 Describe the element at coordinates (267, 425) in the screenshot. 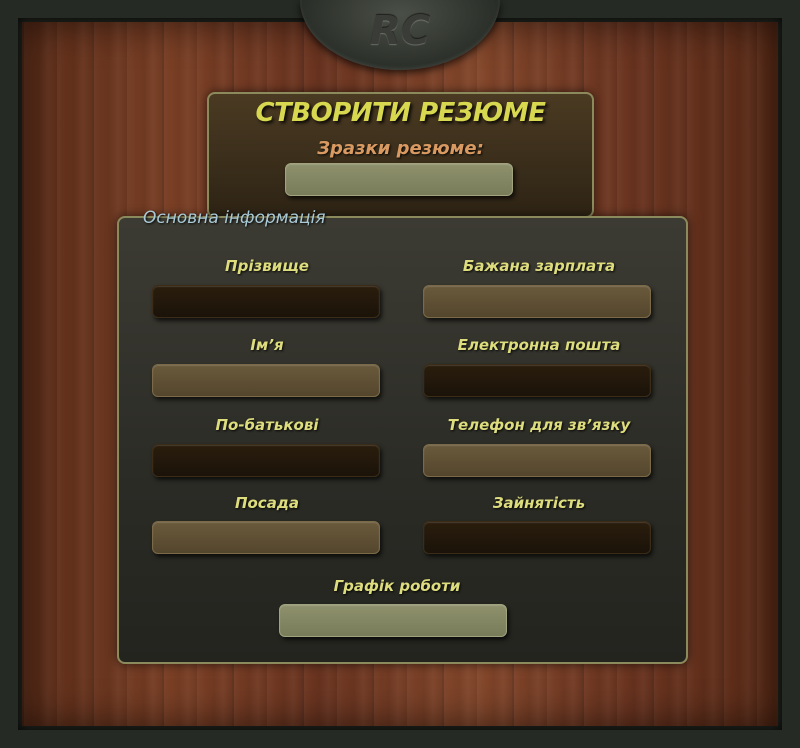

I see `patronymic-label: По-батькові` at that location.